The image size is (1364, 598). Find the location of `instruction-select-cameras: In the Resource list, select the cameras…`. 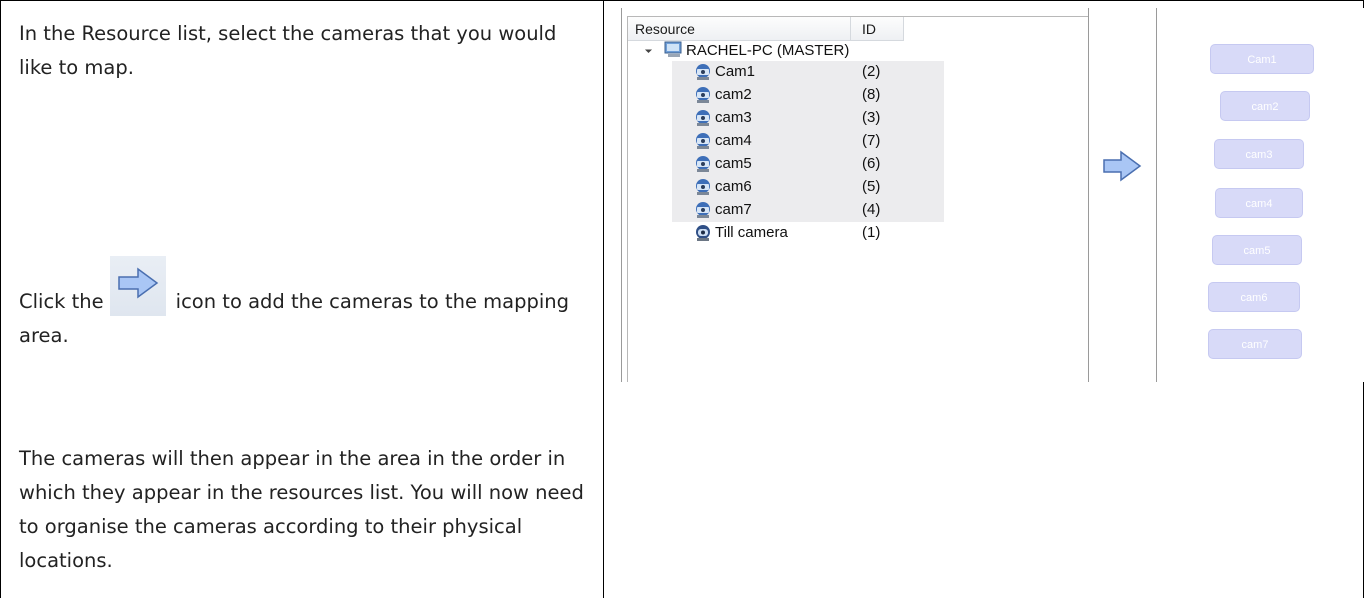

instruction-select-cameras: In the Resource list, select the cameras… is located at coordinates (288, 50).